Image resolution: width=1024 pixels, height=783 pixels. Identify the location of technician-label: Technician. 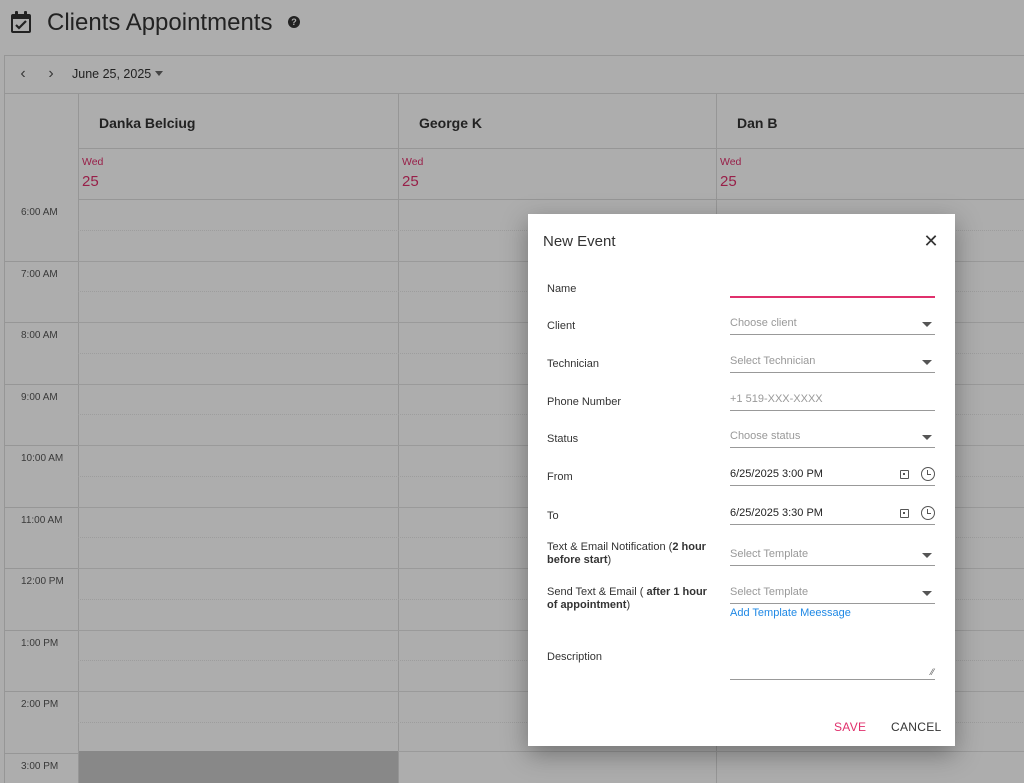
(573, 364).